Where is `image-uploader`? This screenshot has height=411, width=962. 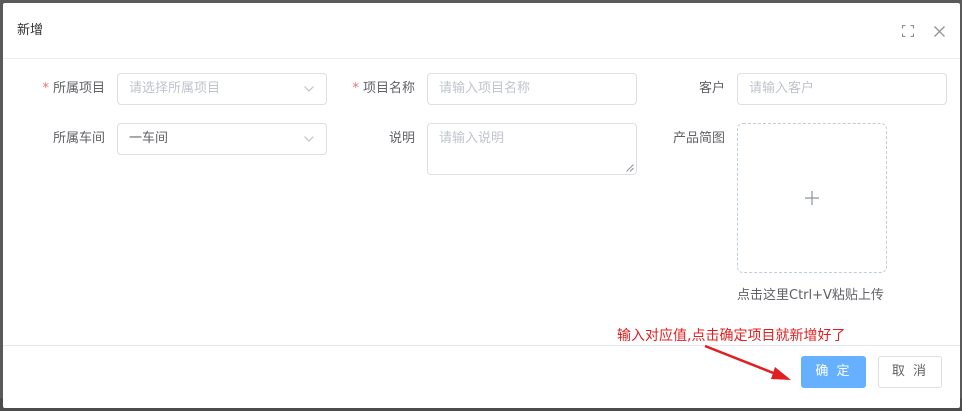 image-uploader is located at coordinates (812, 198).